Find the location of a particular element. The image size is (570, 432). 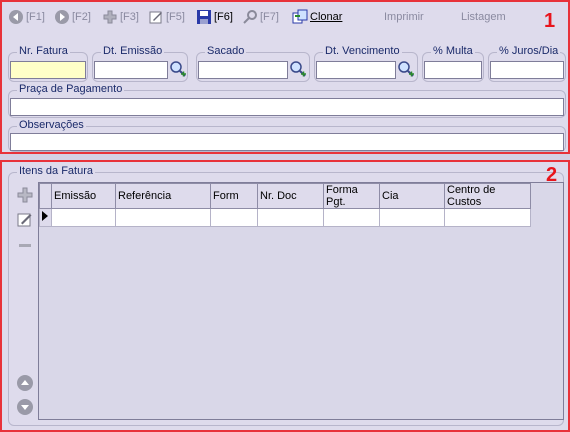

print-button-label: Imprimir is located at coordinates (404, 17).